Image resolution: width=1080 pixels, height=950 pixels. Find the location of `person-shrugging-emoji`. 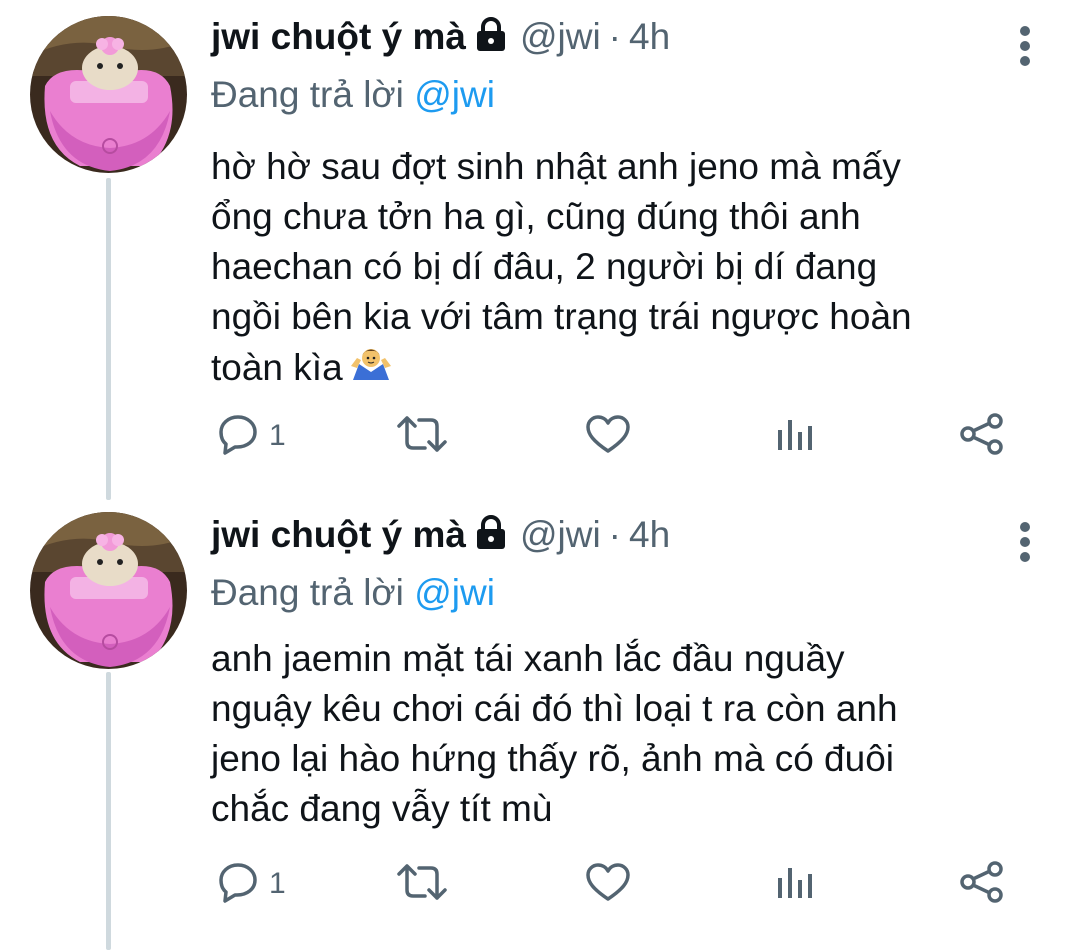

person-shrugging-emoji is located at coordinates (371, 370).